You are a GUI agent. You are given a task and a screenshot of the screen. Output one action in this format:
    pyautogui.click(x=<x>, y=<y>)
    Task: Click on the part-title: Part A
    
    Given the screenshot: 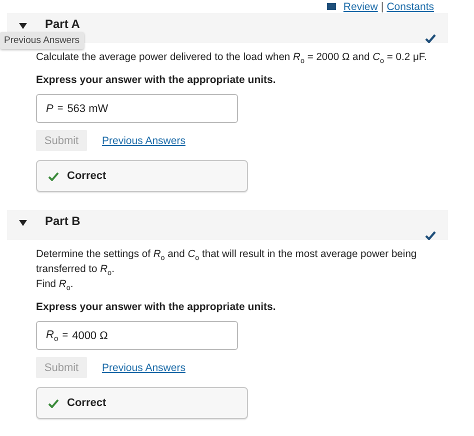 What is the action you would take?
    pyautogui.click(x=62, y=24)
    